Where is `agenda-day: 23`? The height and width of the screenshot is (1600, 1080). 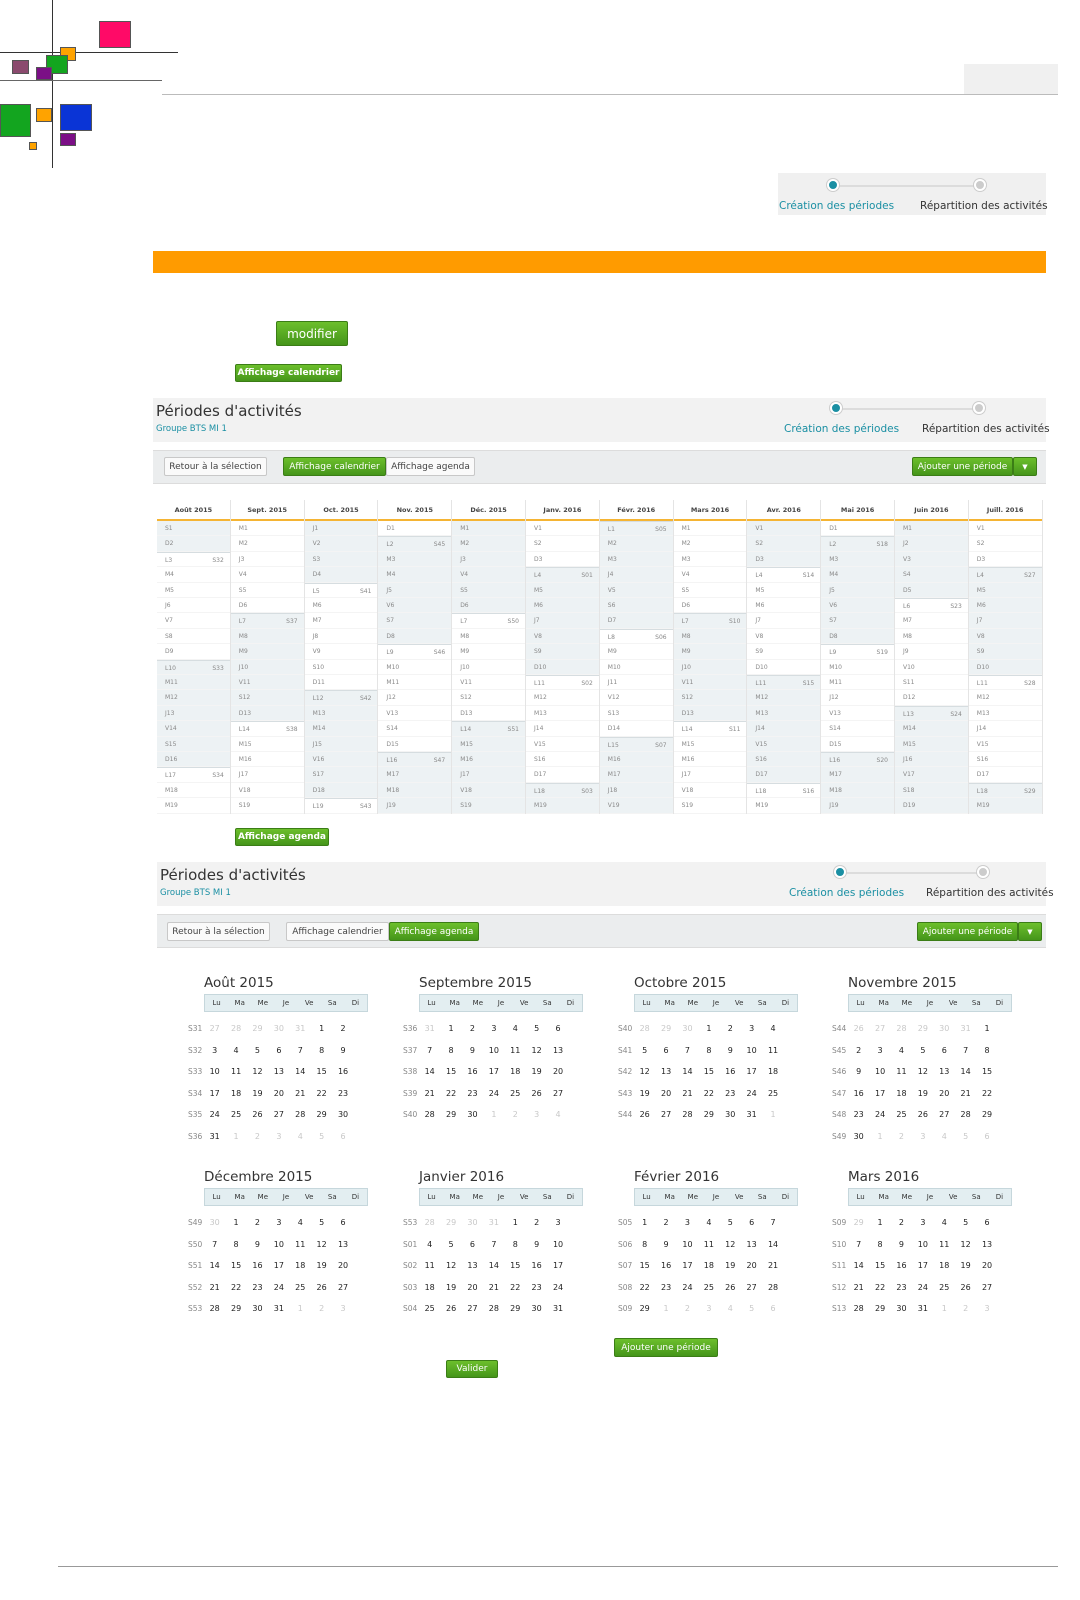 agenda-day: 23 is located at coordinates (730, 1093).